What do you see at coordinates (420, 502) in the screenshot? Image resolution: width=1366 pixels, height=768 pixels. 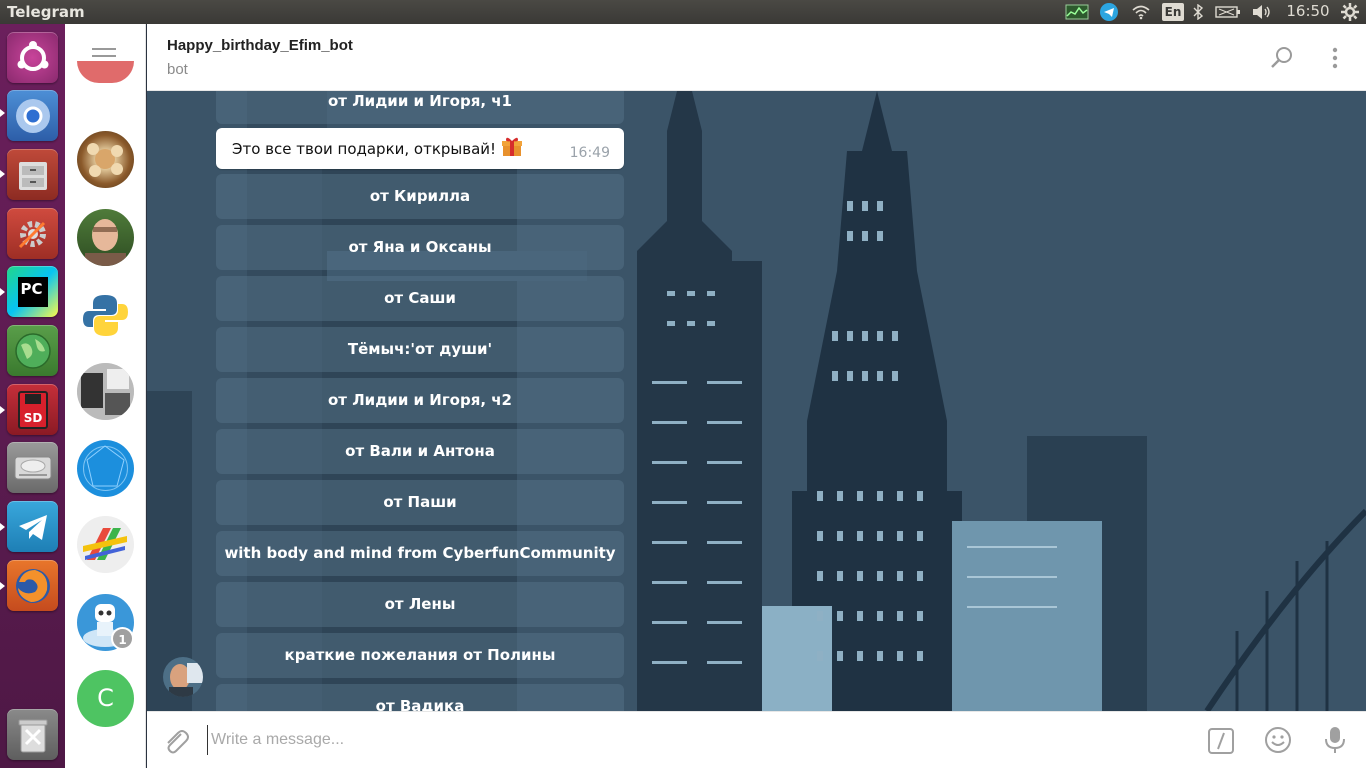 I see `keyboard-button: от Паши` at bounding box center [420, 502].